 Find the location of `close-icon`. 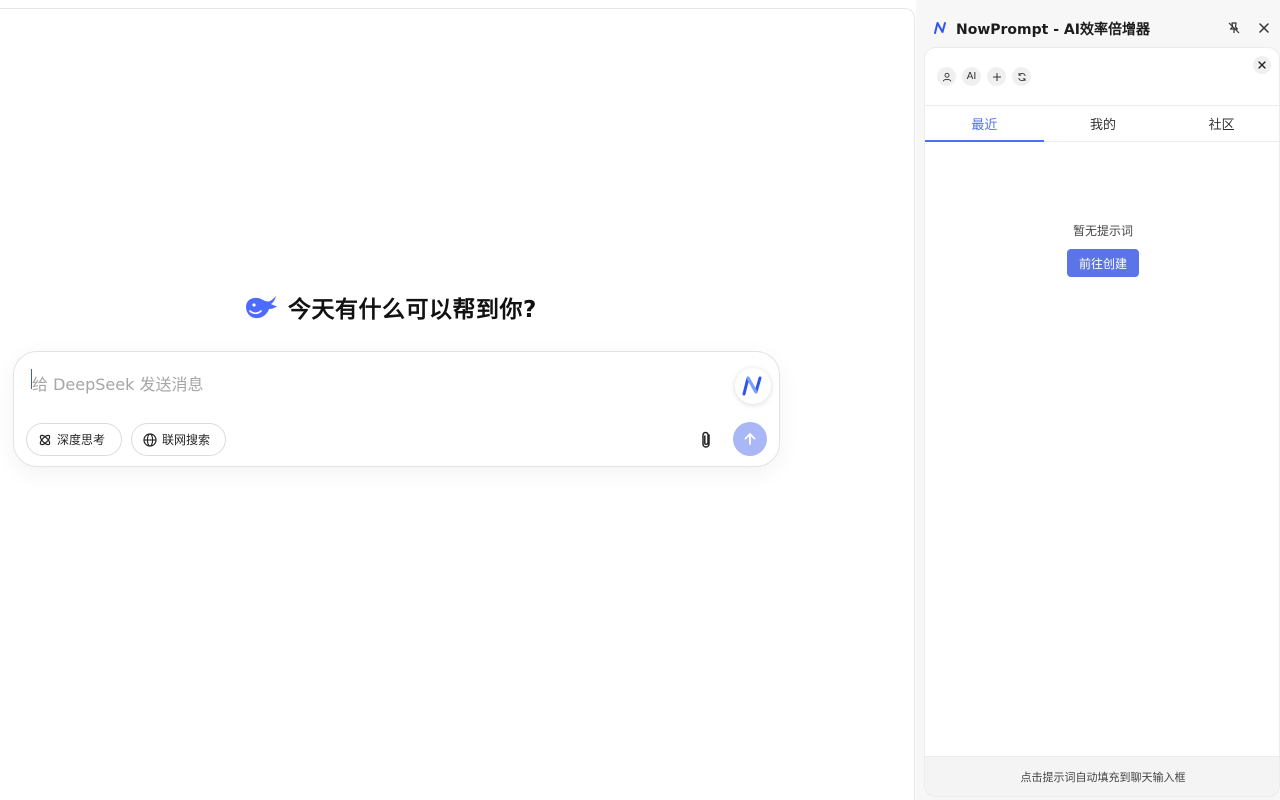

close-icon is located at coordinates (1262, 65).